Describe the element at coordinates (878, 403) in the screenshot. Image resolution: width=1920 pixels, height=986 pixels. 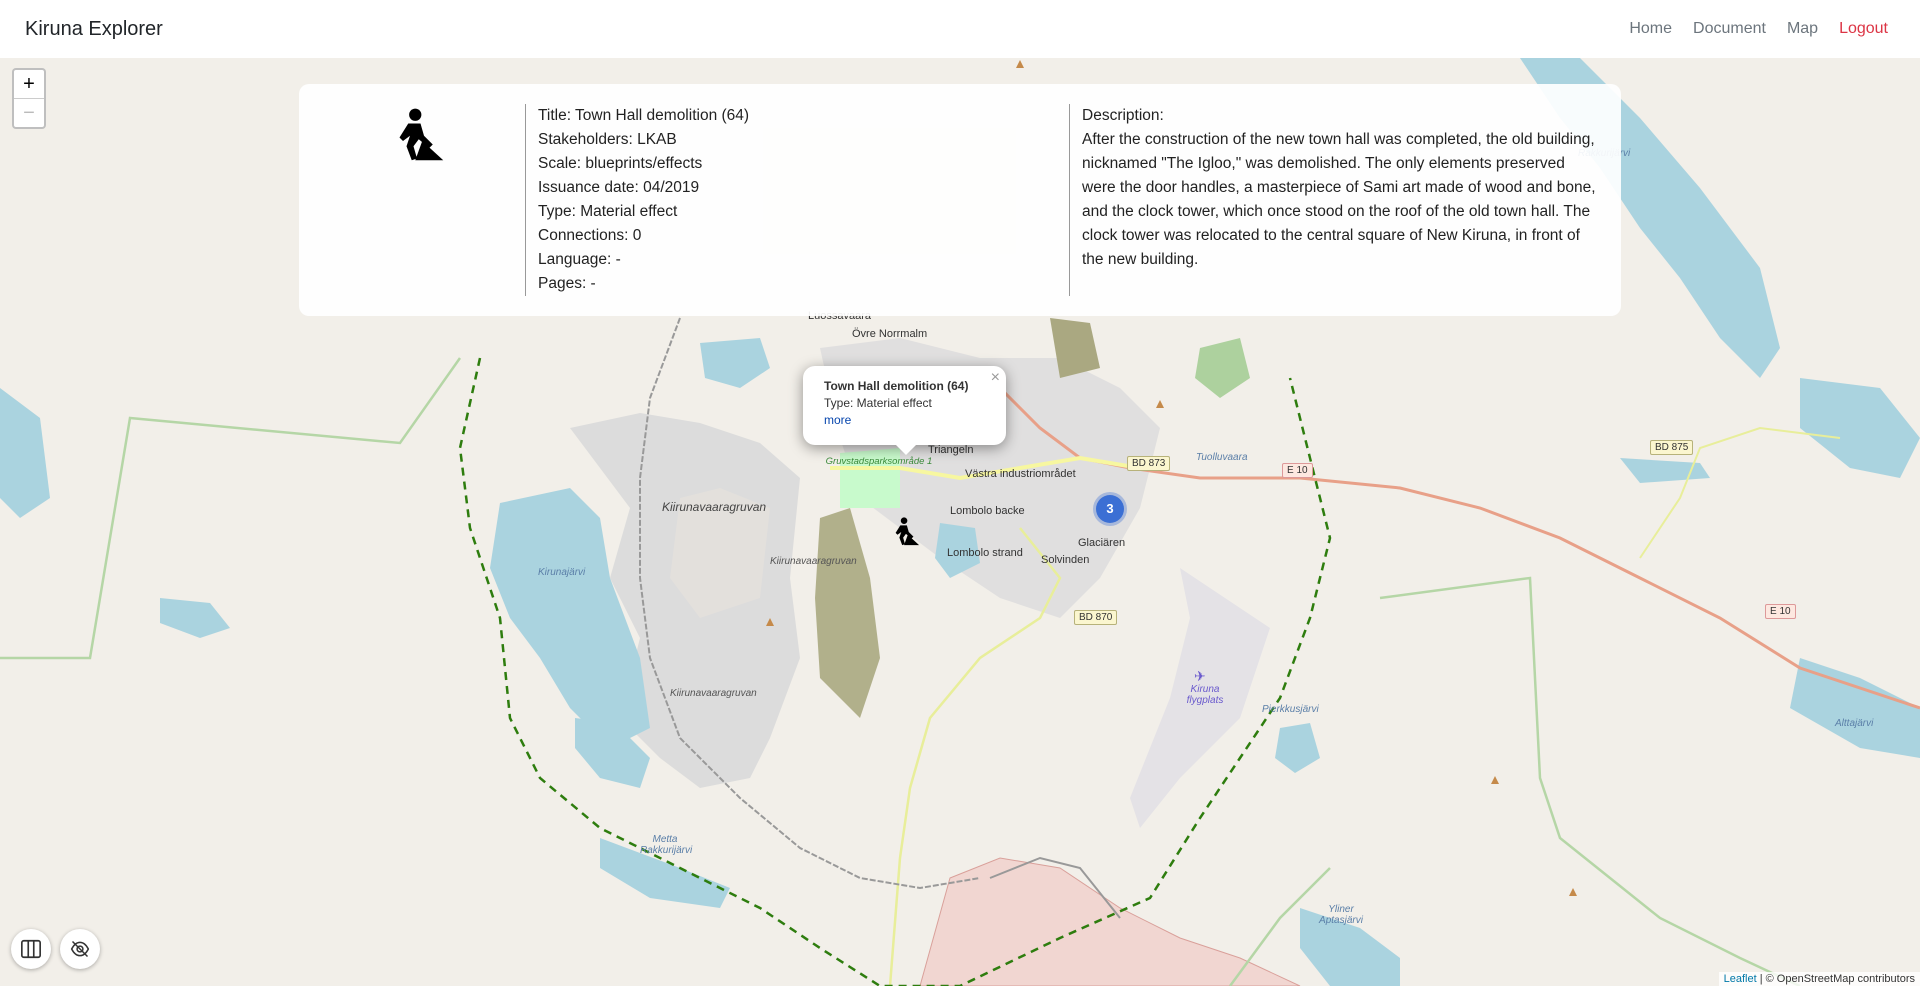
I see `popup-type: Type: Material effect` at that location.